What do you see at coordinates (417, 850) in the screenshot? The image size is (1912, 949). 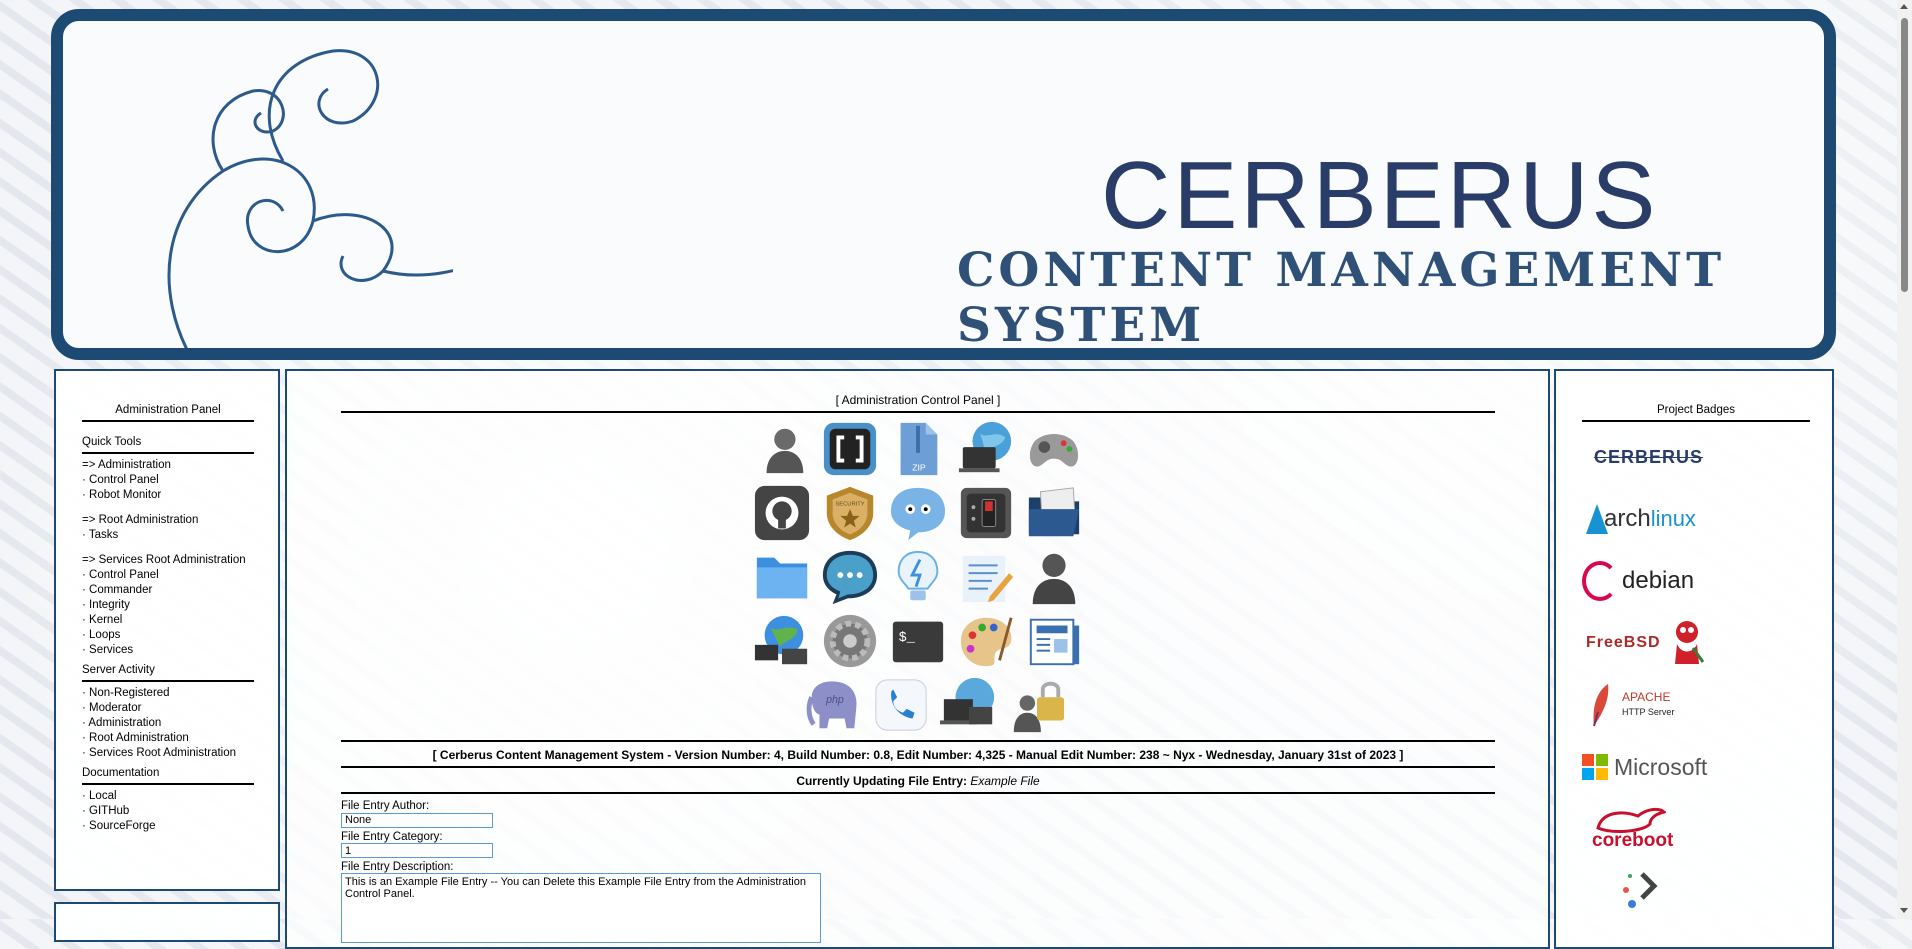 I see `category-input` at bounding box center [417, 850].